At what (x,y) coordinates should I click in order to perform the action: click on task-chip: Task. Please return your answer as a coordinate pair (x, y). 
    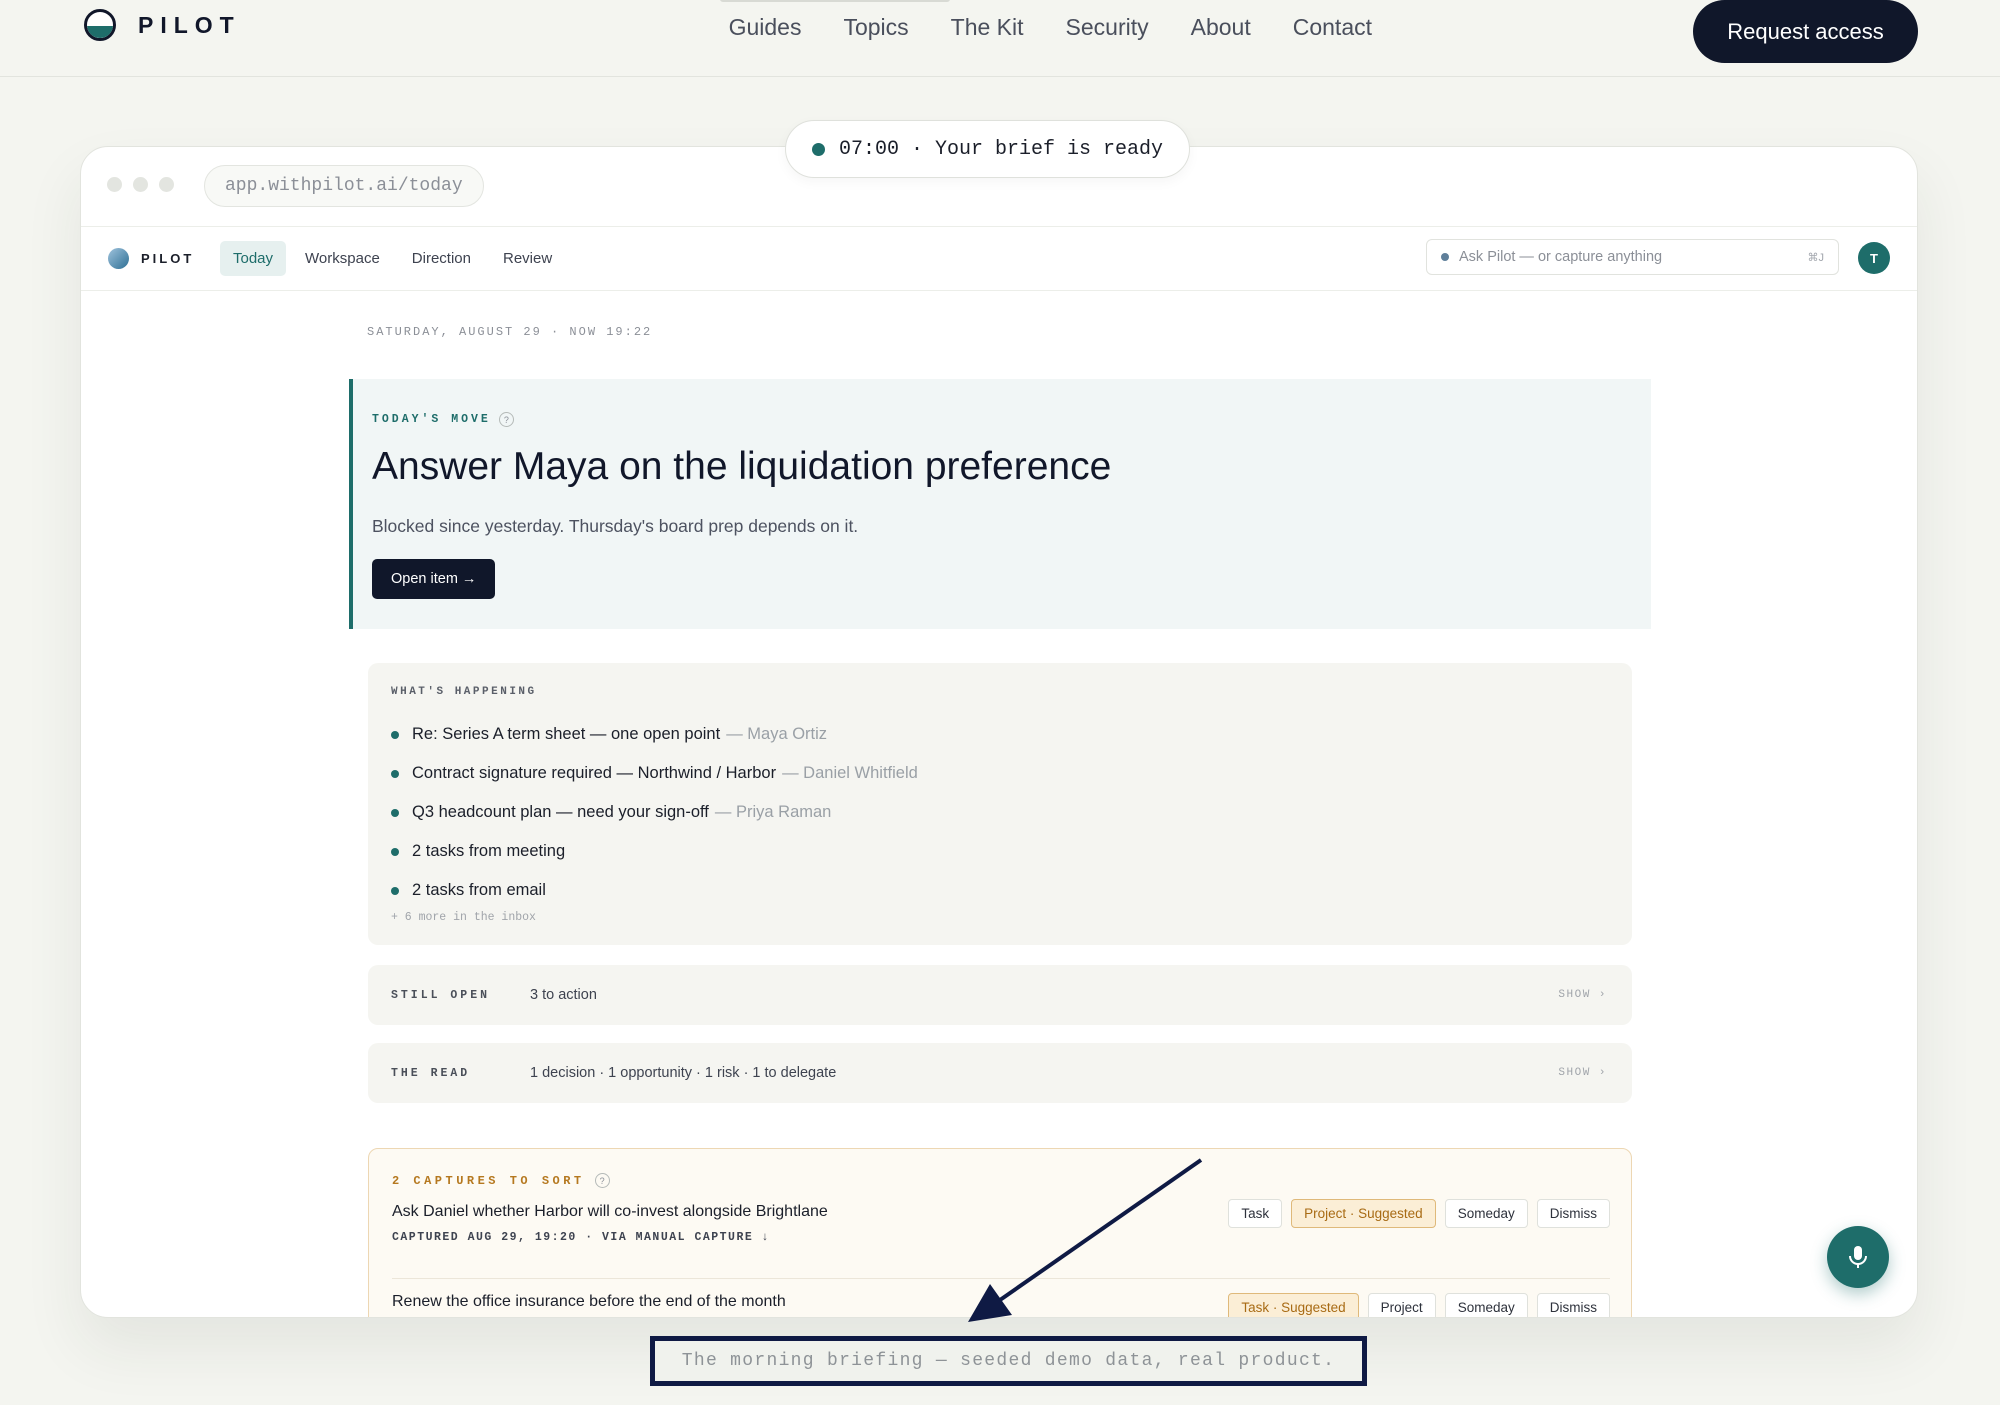
    Looking at the image, I should click on (1255, 1213).